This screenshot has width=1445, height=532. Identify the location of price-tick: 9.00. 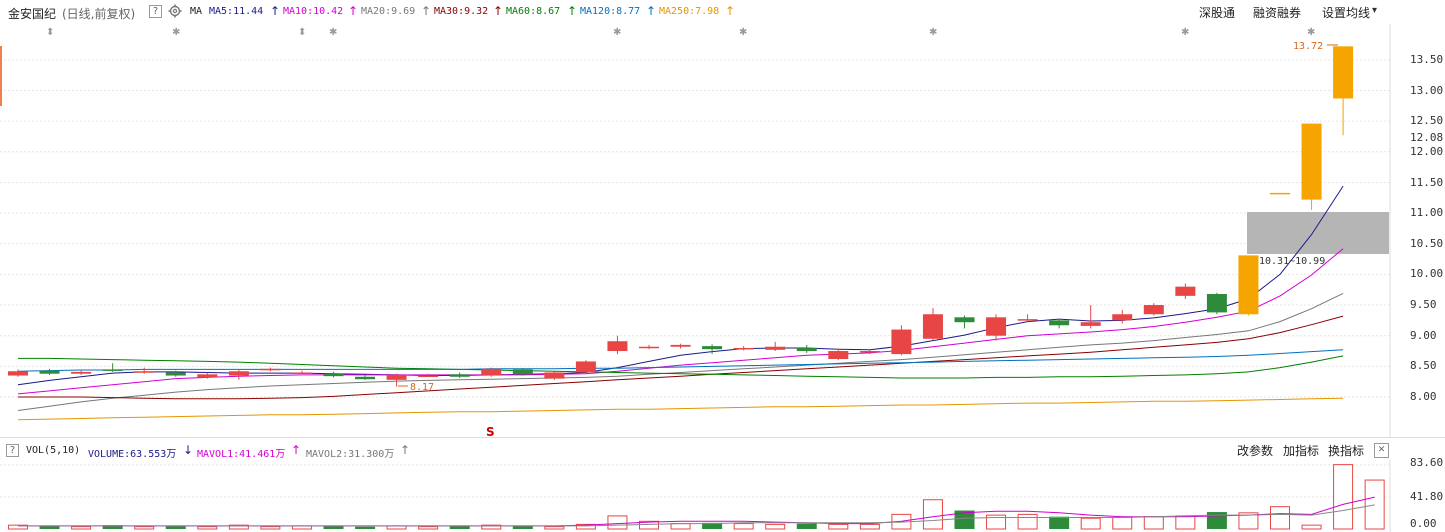
(1423, 335).